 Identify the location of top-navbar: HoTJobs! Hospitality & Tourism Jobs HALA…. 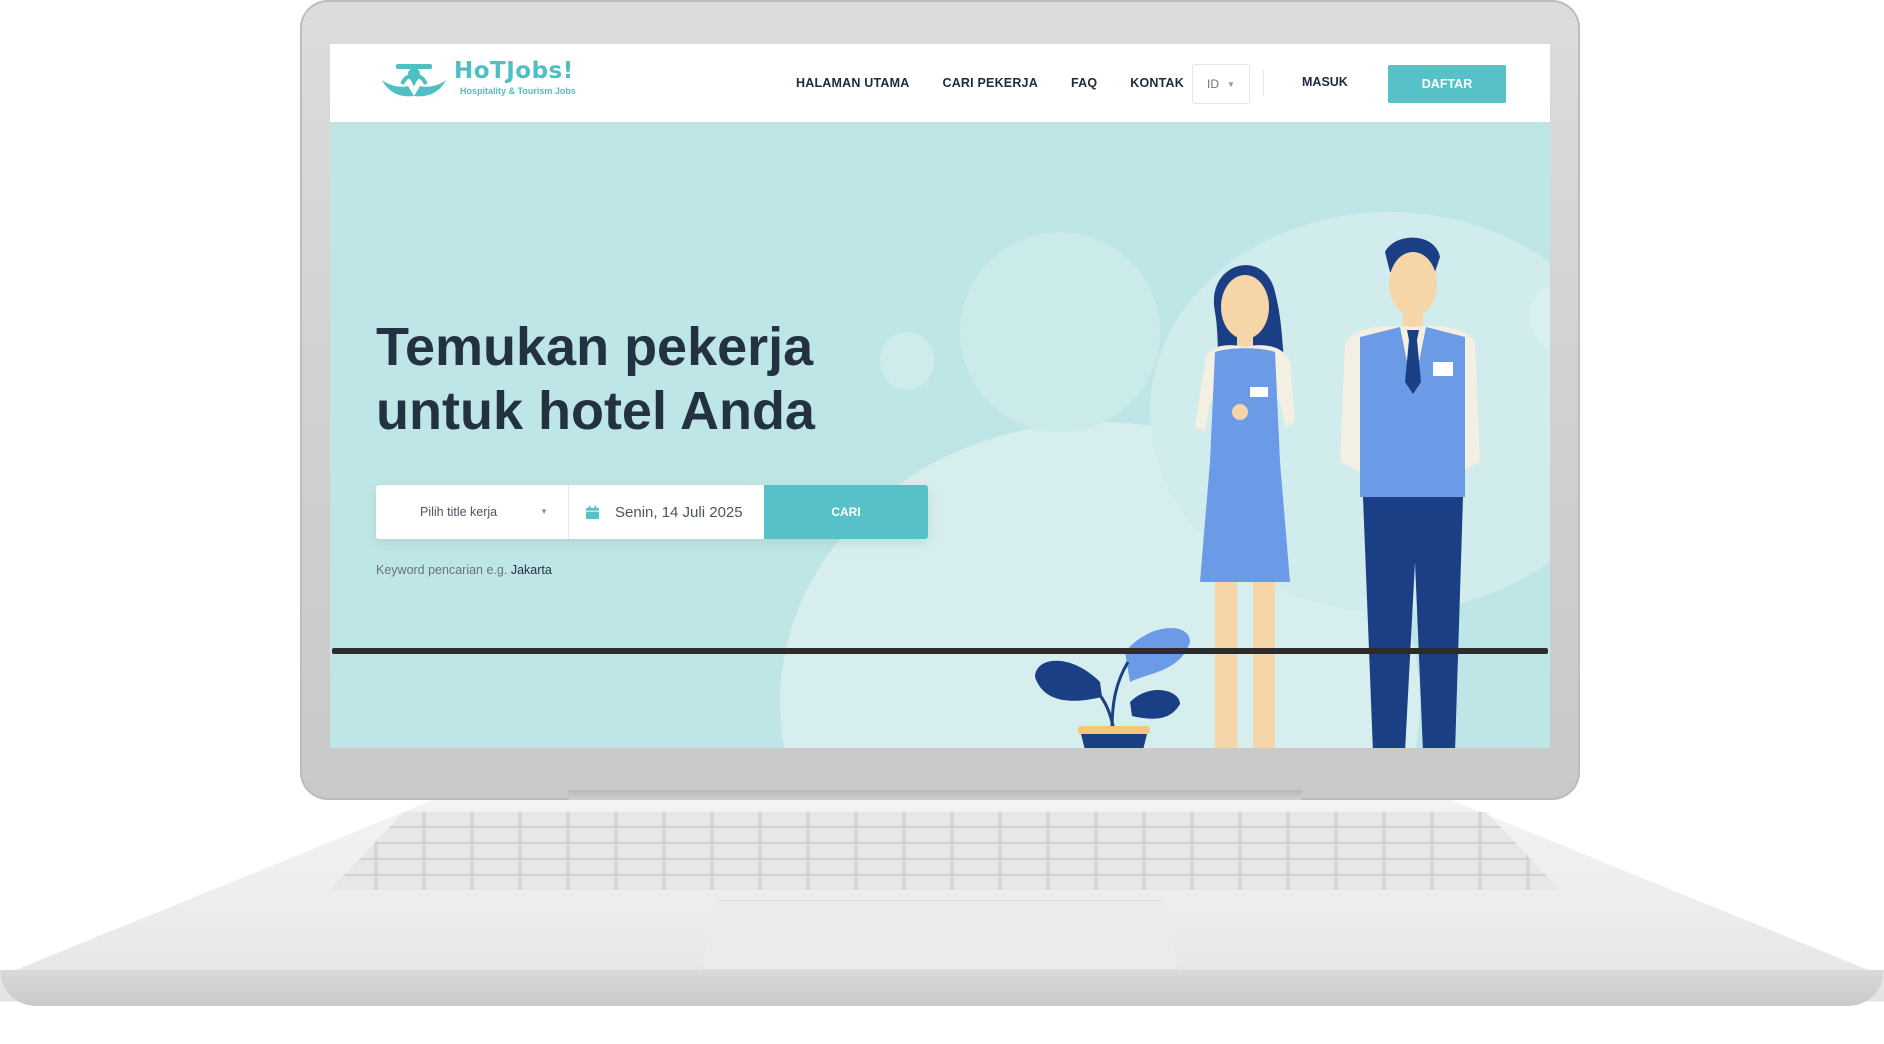
(940, 83).